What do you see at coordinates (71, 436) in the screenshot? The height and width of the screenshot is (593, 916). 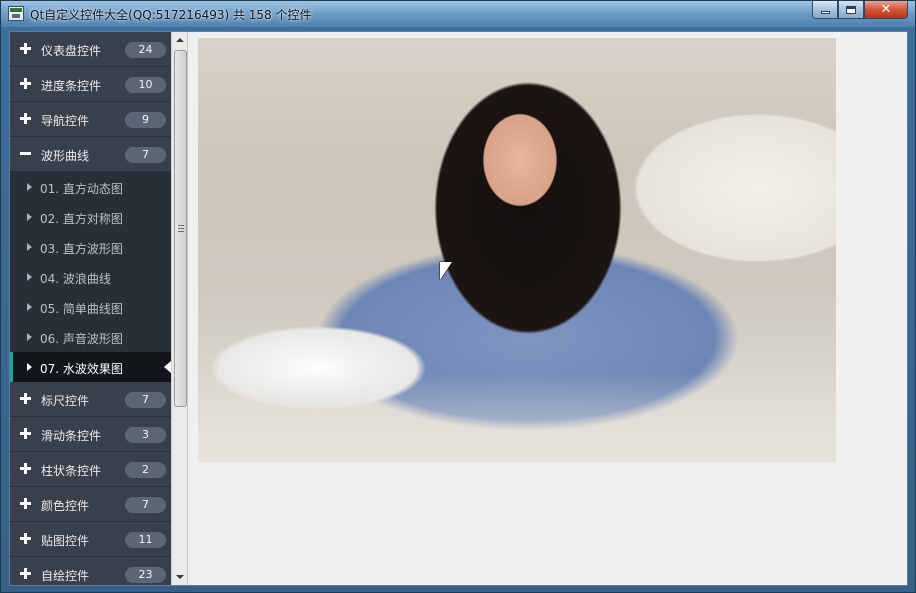 I see `nav-group-label: 滑动条控件` at bounding box center [71, 436].